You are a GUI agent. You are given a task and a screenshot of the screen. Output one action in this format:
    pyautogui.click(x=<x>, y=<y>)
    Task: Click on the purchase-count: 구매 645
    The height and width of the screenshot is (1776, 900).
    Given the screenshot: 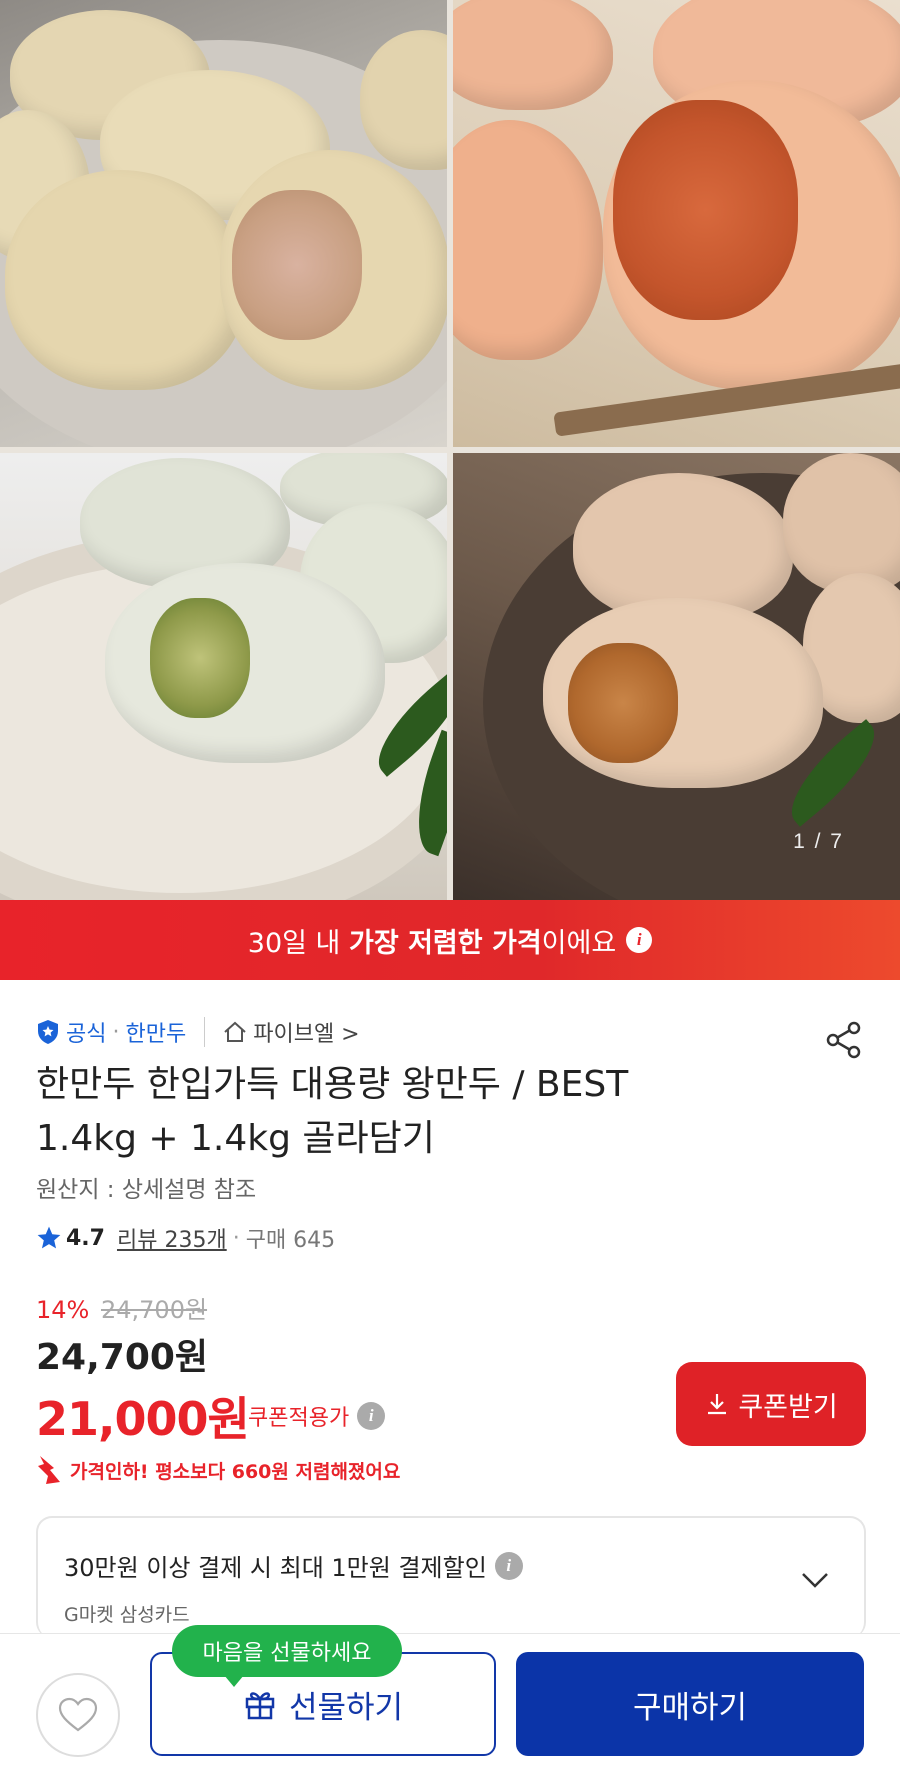 What is the action you would take?
    pyautogui.click(x=290, y=1240)
    